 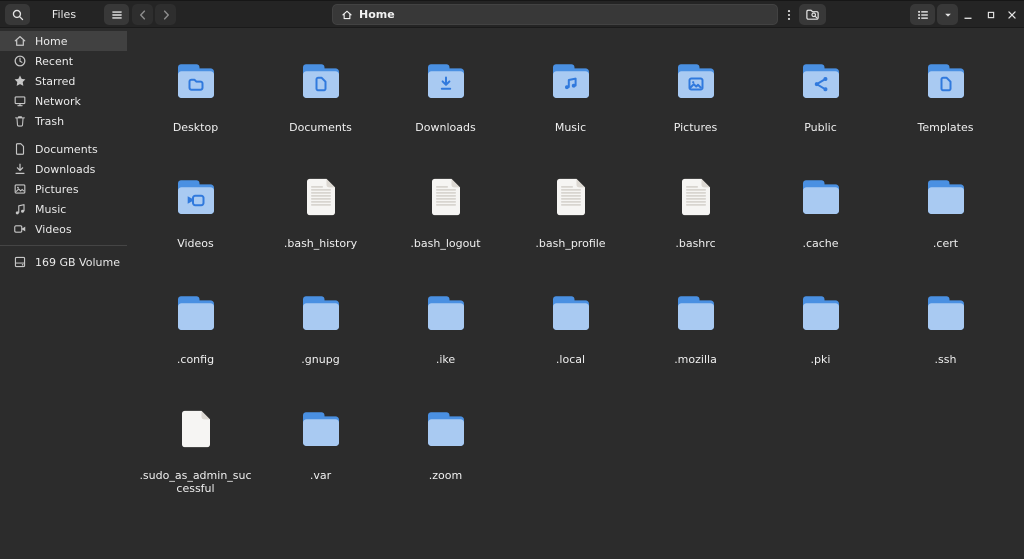 I want to click on search-icon, so click(x=18, y=15).